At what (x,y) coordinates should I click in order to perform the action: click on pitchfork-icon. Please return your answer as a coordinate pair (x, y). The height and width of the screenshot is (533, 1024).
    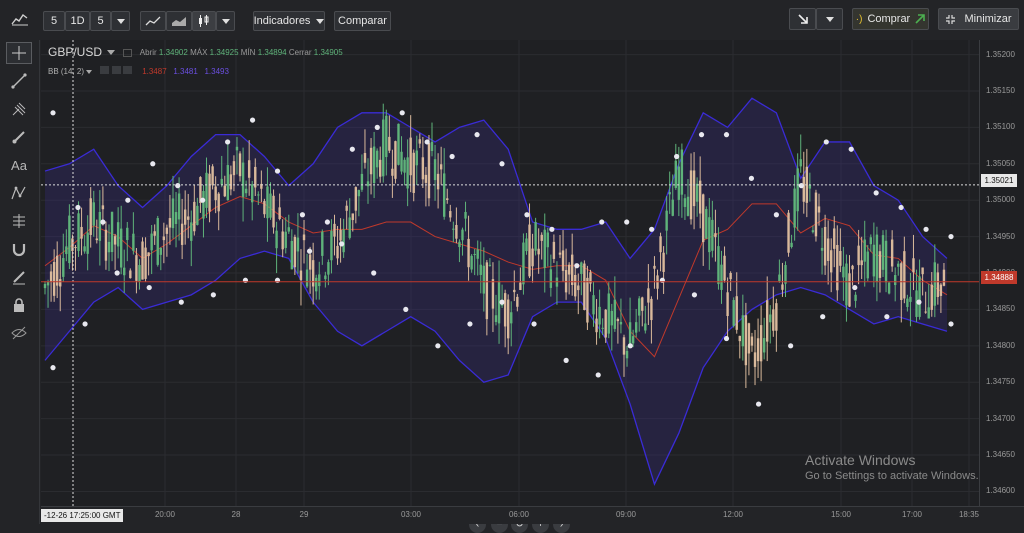
    Looking at the image, I should click on (19, 109).